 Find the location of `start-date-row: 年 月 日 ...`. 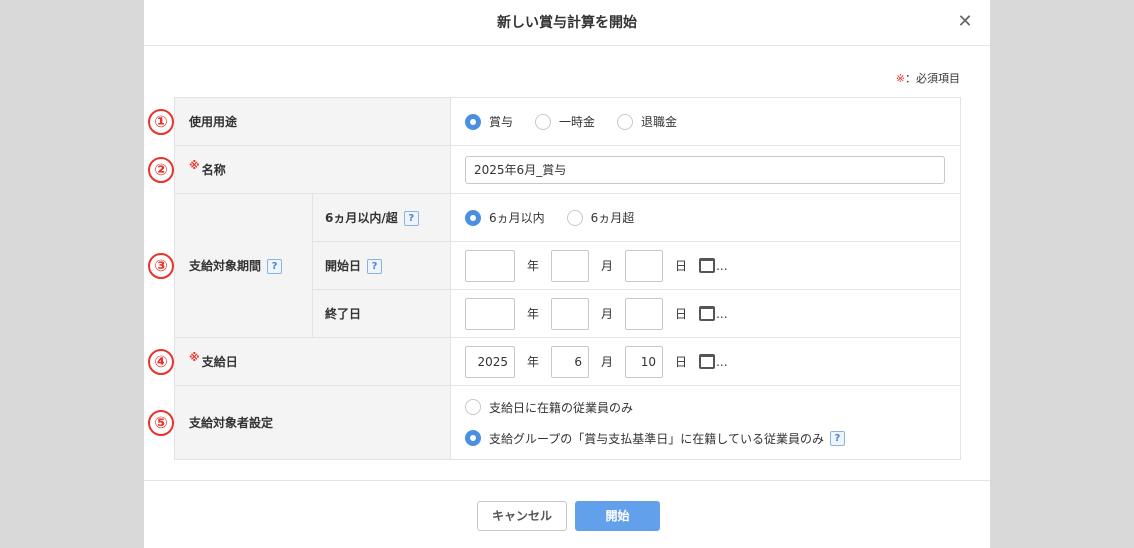

start-date-row: 年 月 日 ... is located at coordinates (712, 265).